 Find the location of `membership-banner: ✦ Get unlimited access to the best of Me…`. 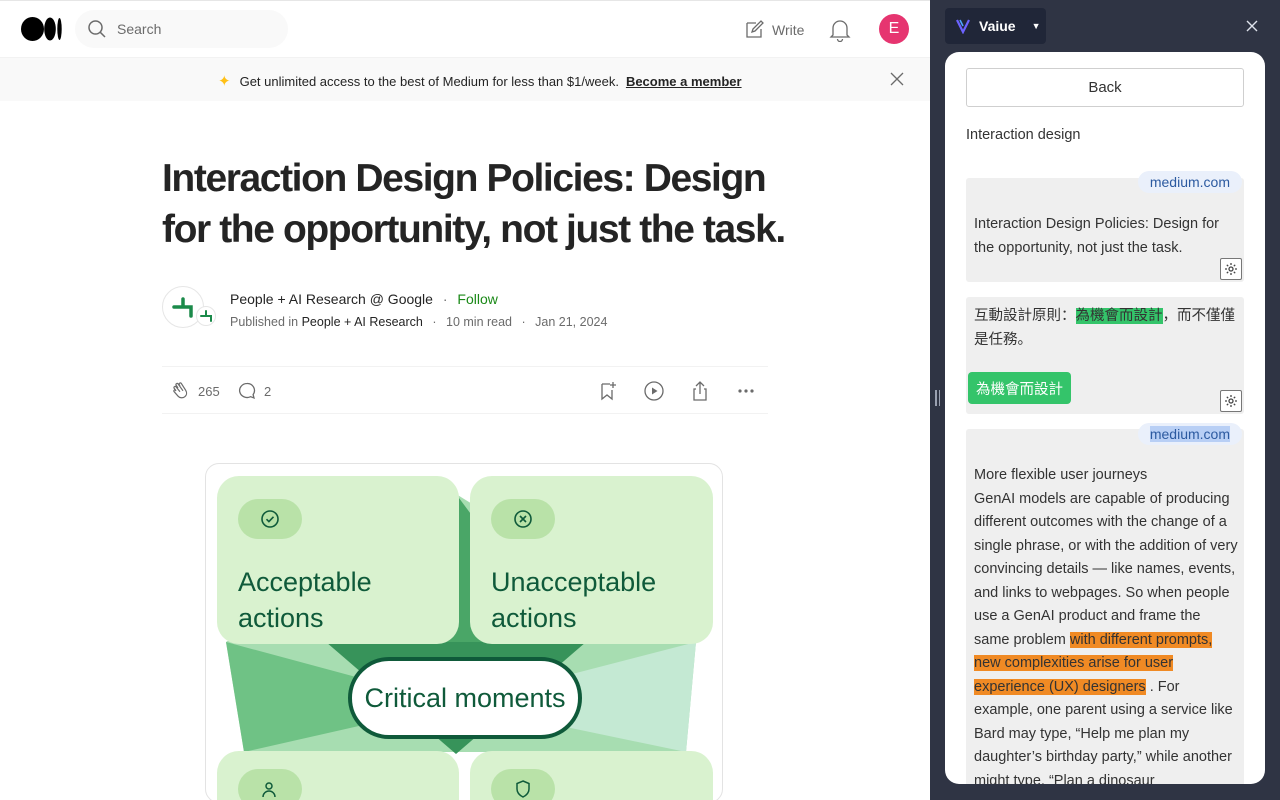

membership-banner: ✦ Get unlimited access to the best of Me… is located at coordinates (465, 79).